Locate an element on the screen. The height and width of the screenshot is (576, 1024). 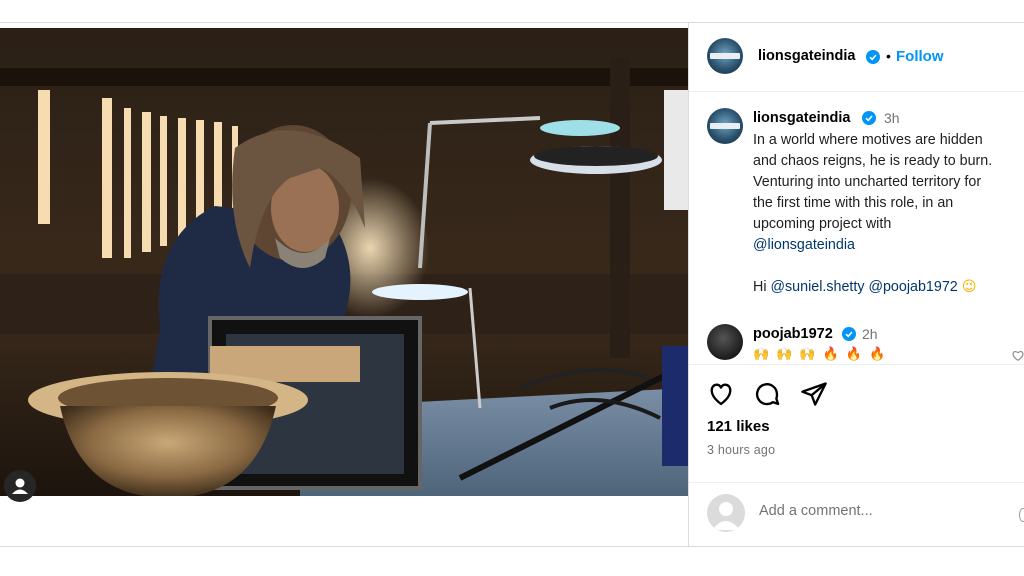
comment-like-heart-icon is located at coordinates (1017, 355).